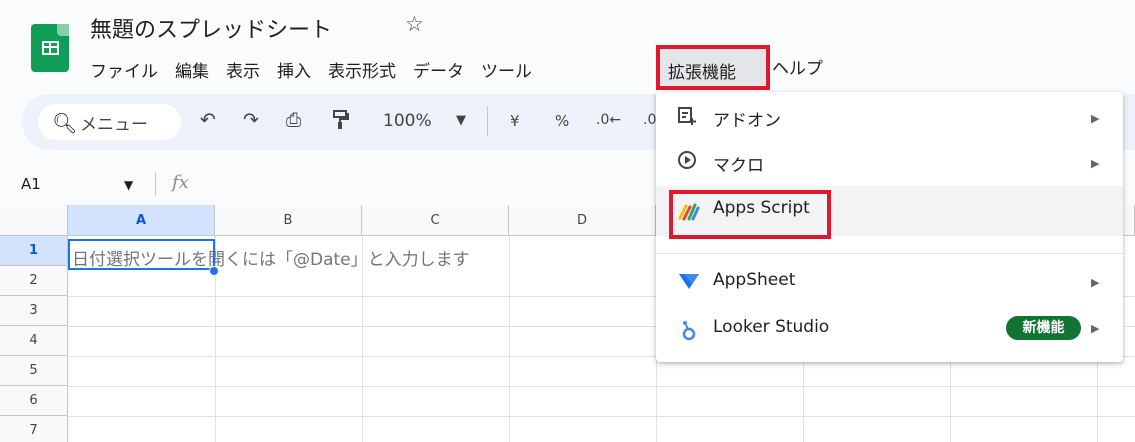 The image size is (1135, 442). What do you see at coordinates (114, 125) in the screenshot?
I see `menu-search-label: メニュー` at bounding box center [114, 125].